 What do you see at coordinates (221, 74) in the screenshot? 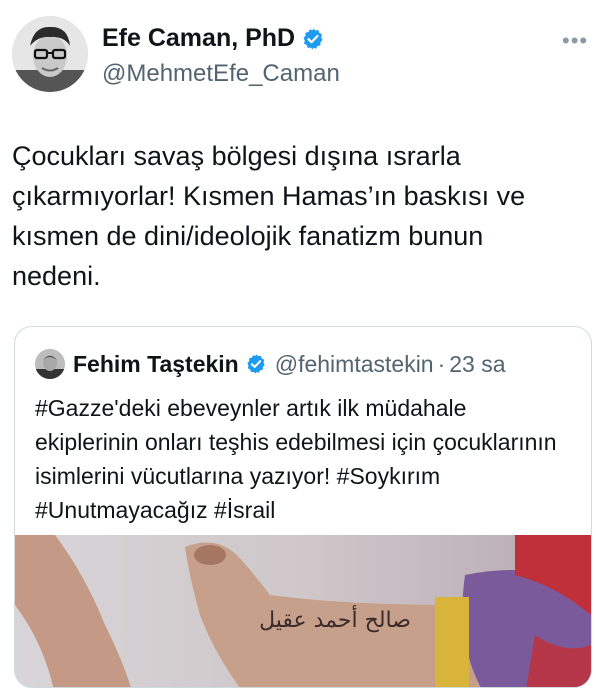
I see `author-handle: @MehmetEfe_Caman` at bounding box center [221, 74].